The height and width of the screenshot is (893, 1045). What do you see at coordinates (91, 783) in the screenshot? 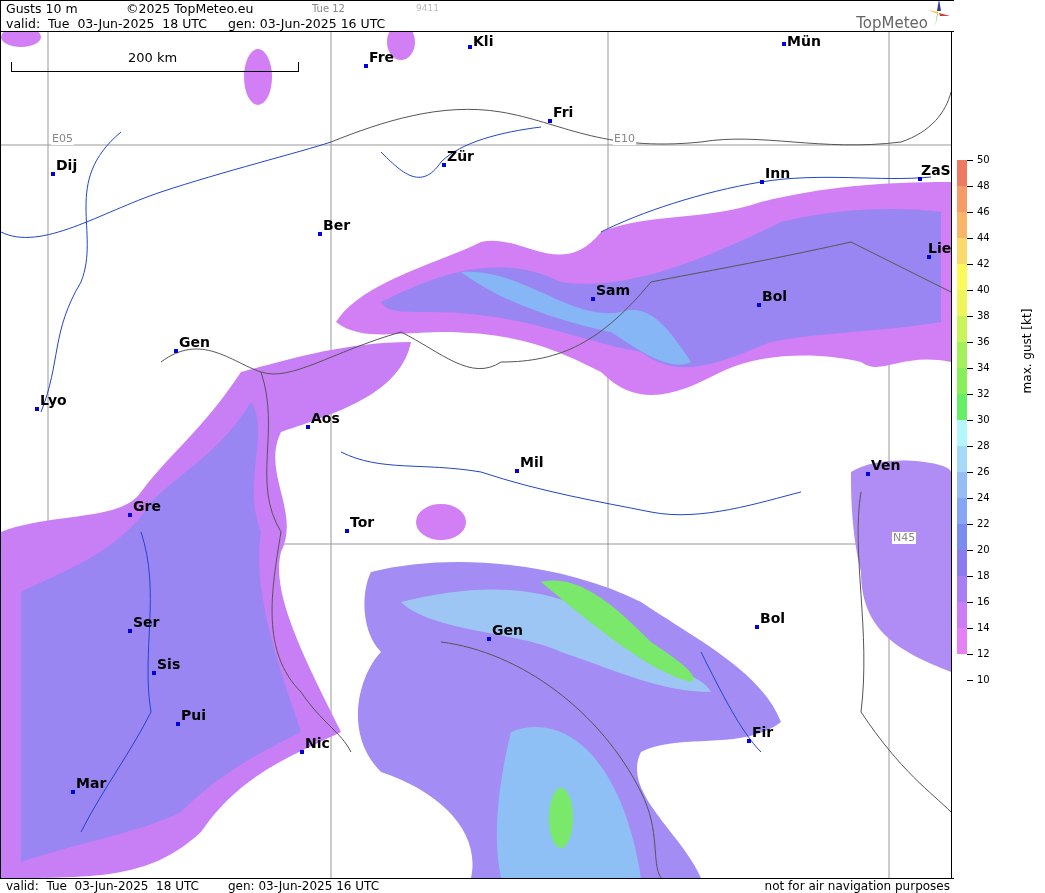
I see `city-label: Mar` at bounding box center [91, 783].